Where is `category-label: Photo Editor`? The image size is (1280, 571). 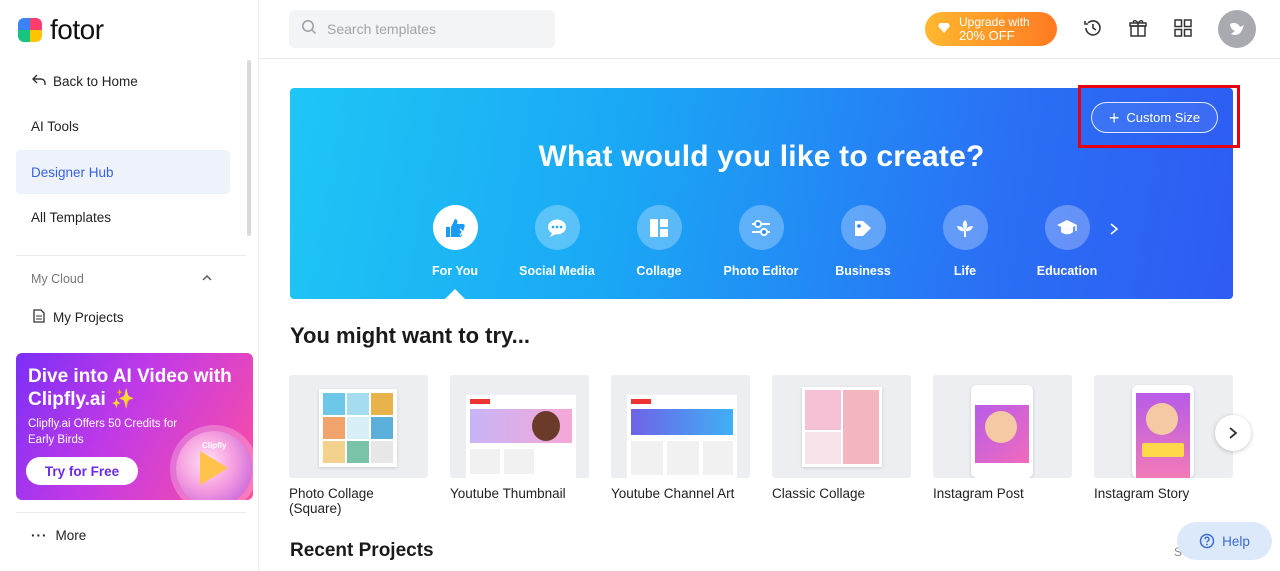 category-label: Photo Editor is located at coordinates (761, 271).